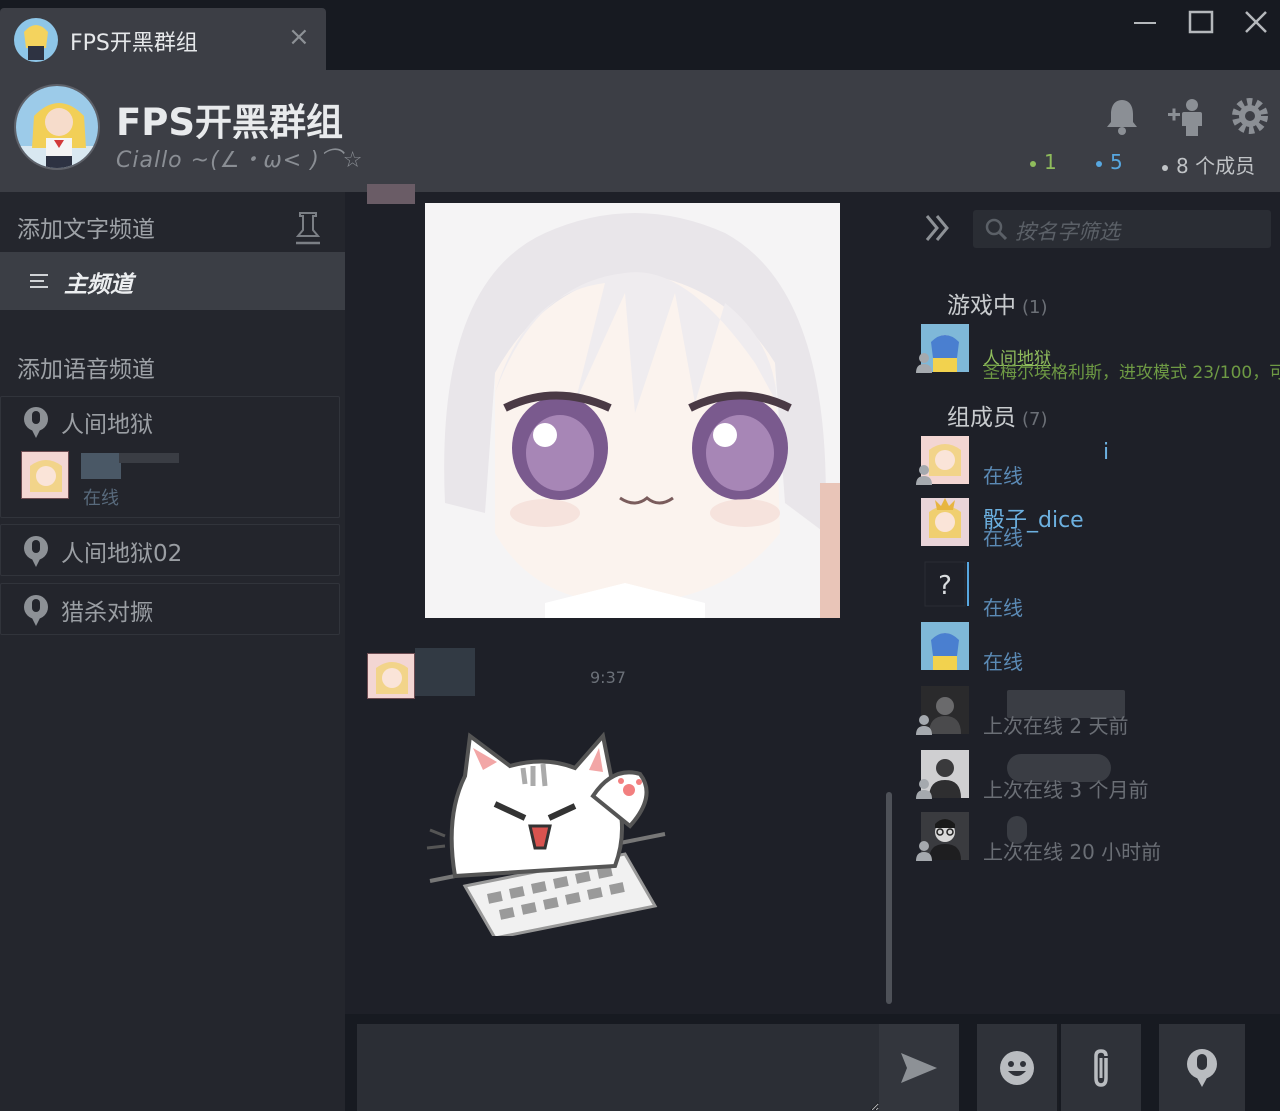 The height and width of the screenshot is (1111, 1280). I want to click on member-item: 上次在线 20 小时前, so click(1097, 840).